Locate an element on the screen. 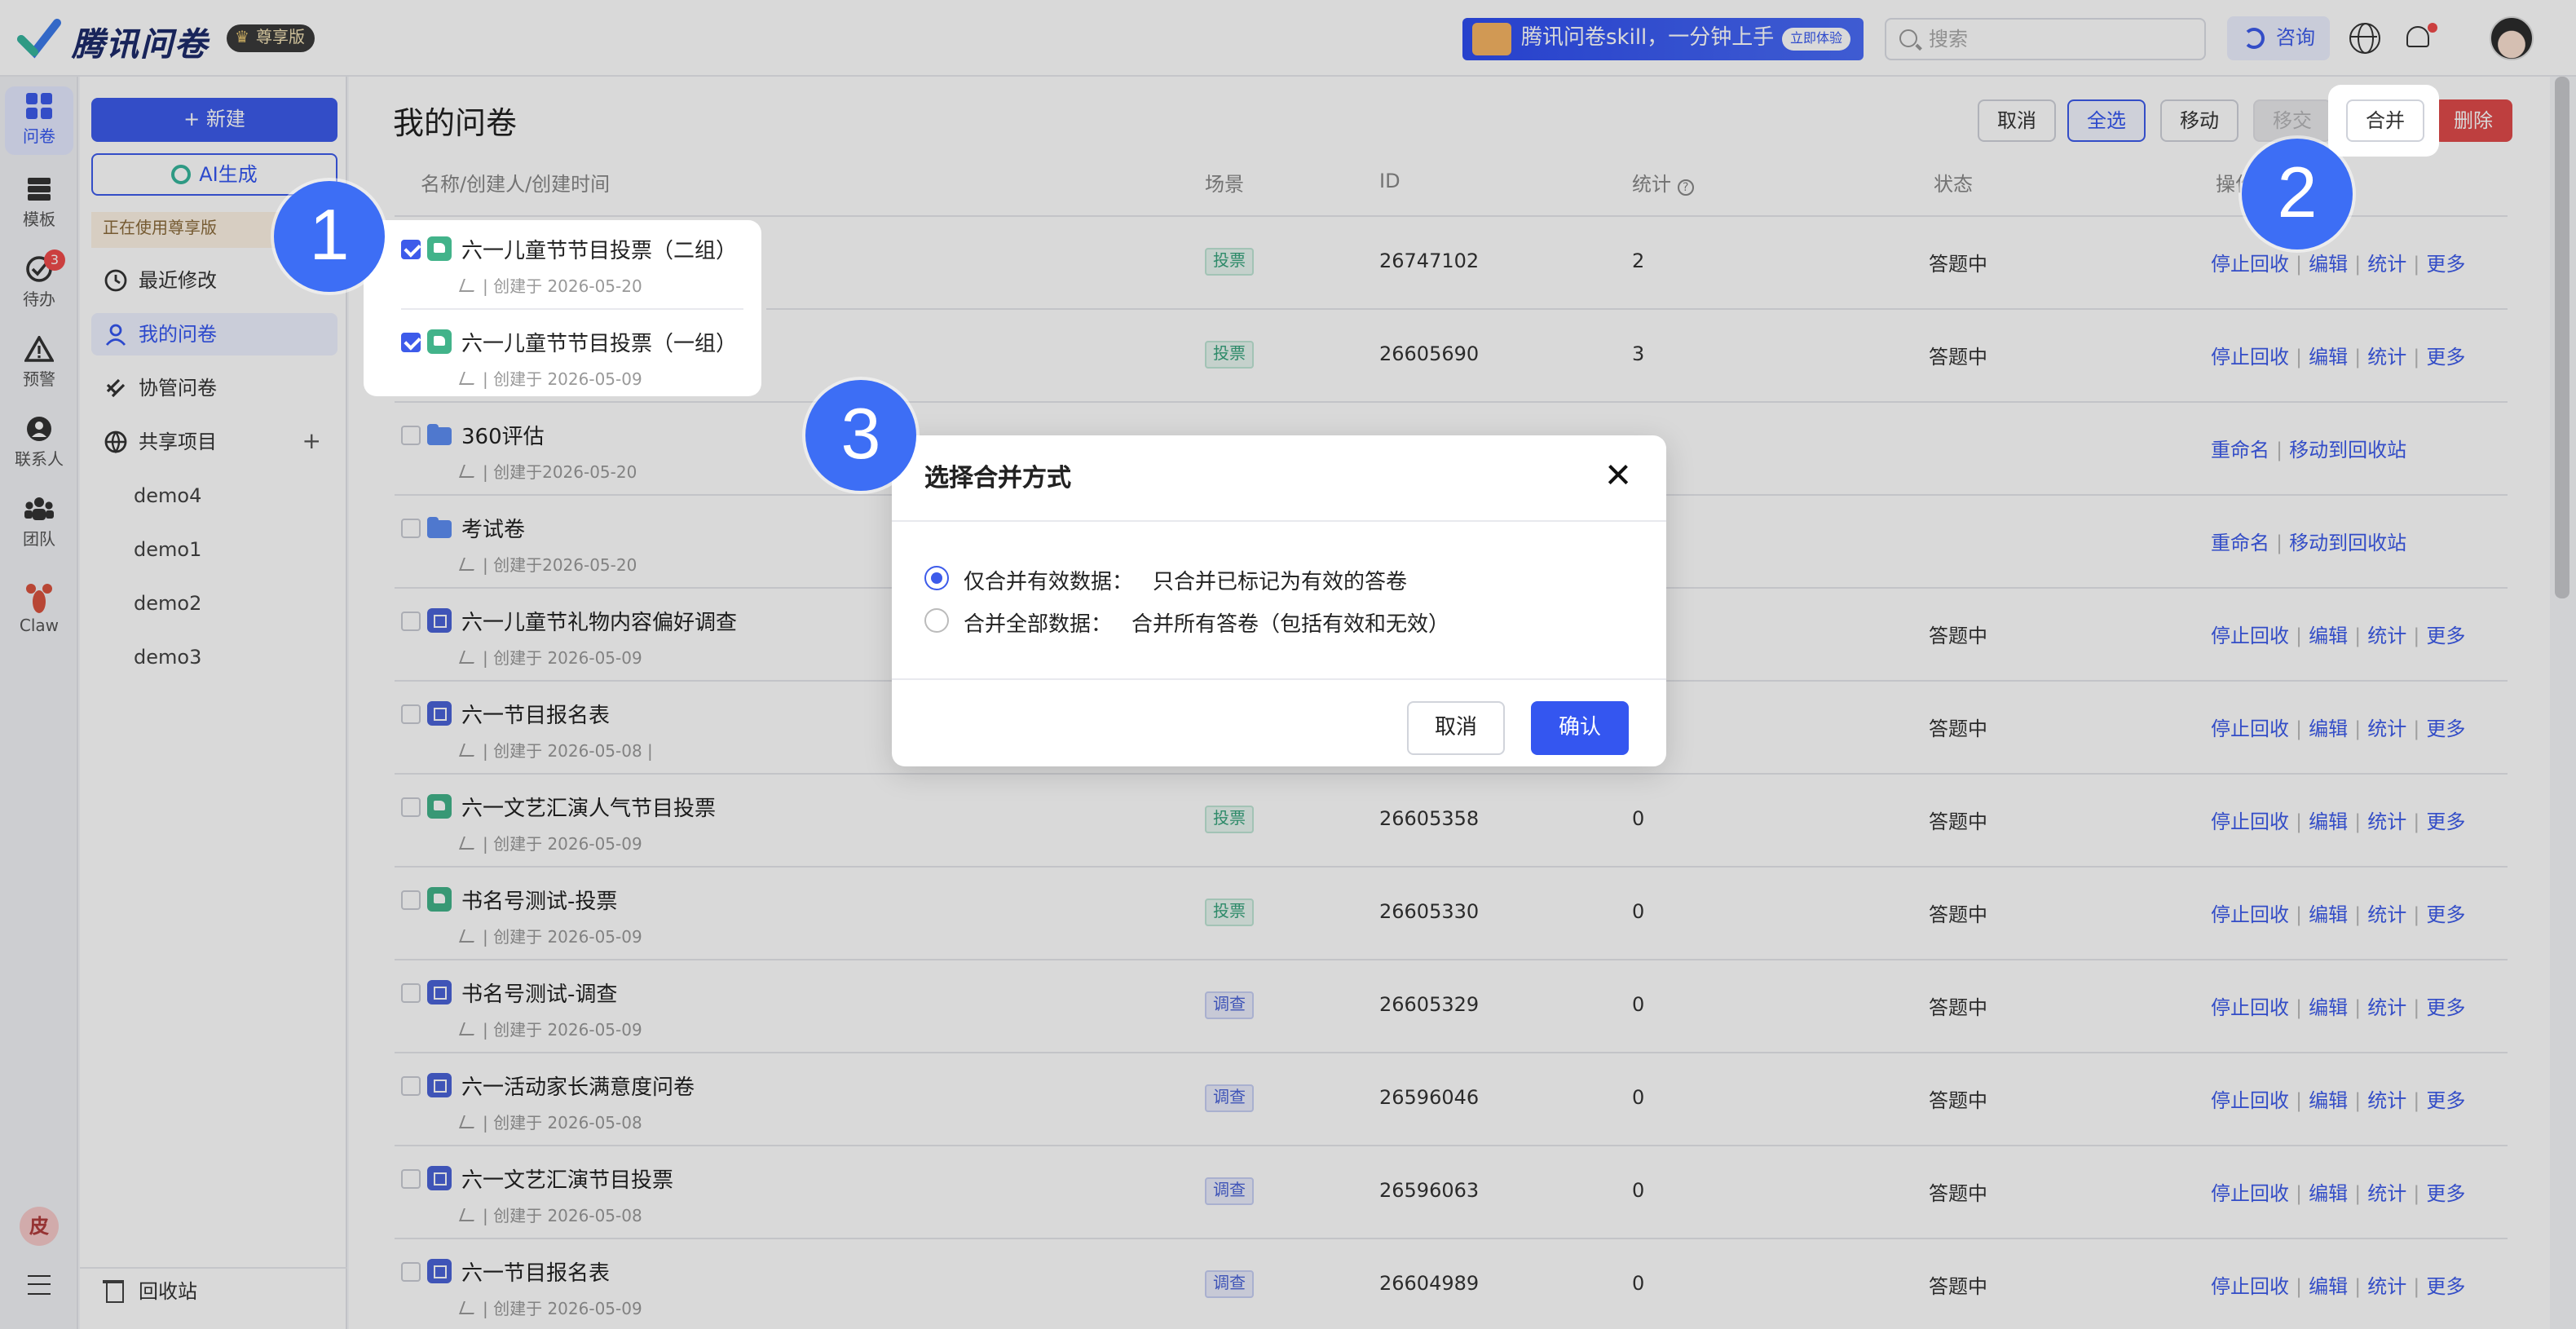 This screenshot has height=1329, width=2576. option-valid-only: 仅合并有效数据： 只合并已标记为有效的答卷 is located at coordinates (1185, 579).